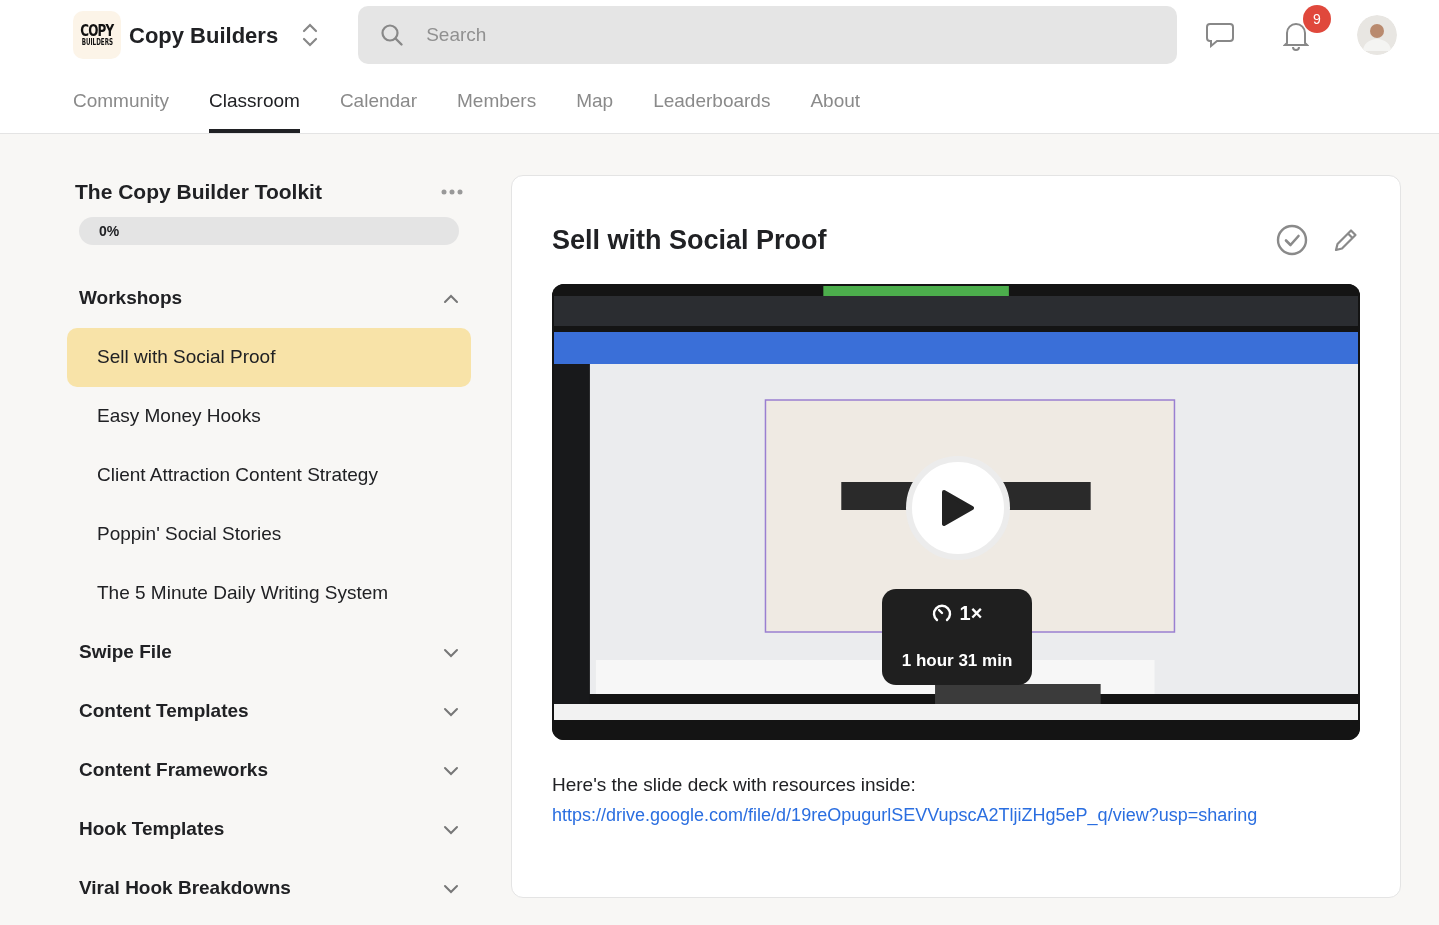 The height and width of the screenshot is (925, 1439). I want to click on community-name: Copy Builders, so click(204, 35).